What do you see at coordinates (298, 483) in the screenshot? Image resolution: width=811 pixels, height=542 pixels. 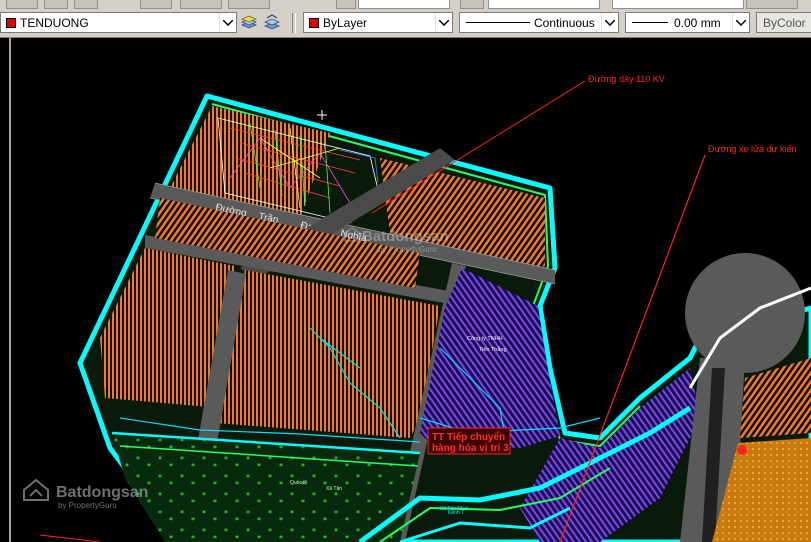 I see `label-road-small-1: Quốc lộ` at bounding box center [298, 483].